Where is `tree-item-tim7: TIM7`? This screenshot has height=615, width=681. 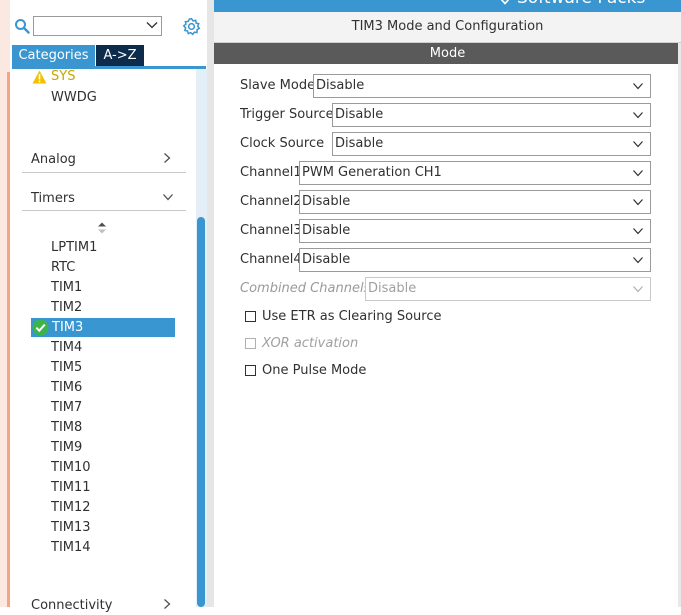 tree-item-tim7: TIM7 is located at coordinates (66, 408).